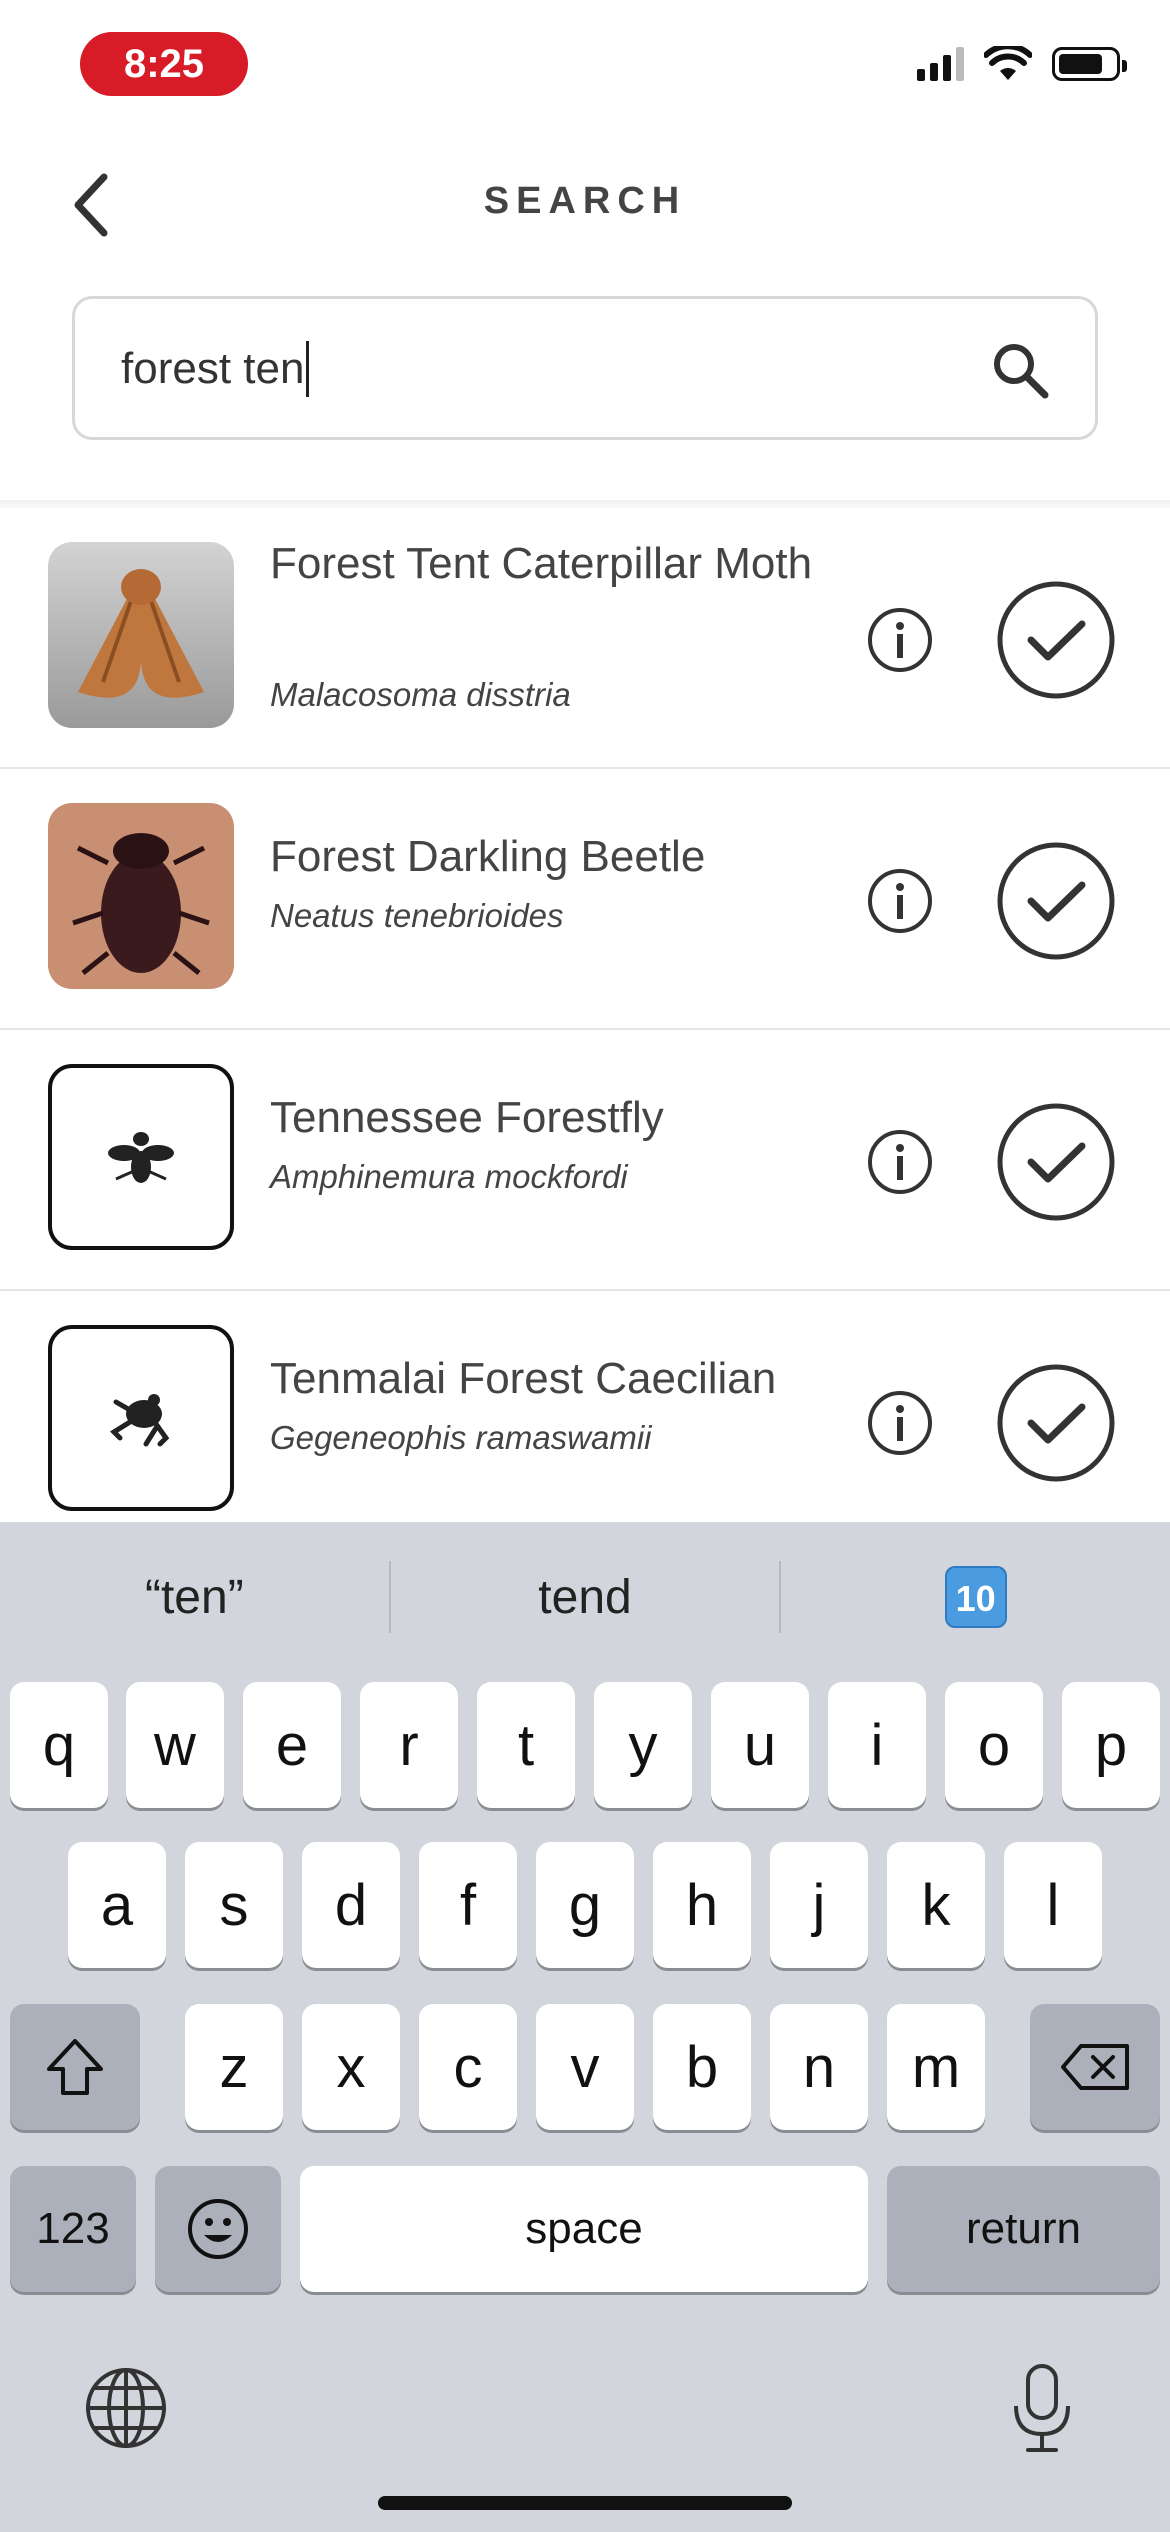  Describe the element at coordinates (234, 2067) in the screenshot. I see `key-z: z` at that location.